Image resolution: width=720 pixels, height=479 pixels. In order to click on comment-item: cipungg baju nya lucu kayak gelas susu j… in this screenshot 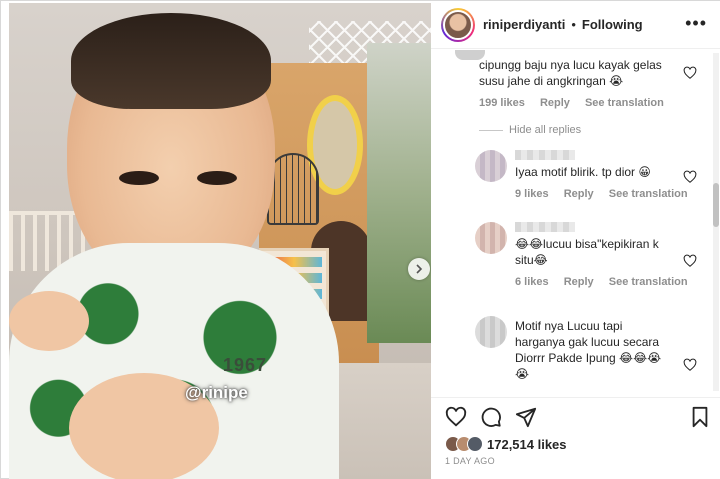, I will do `click(571, 79)`.